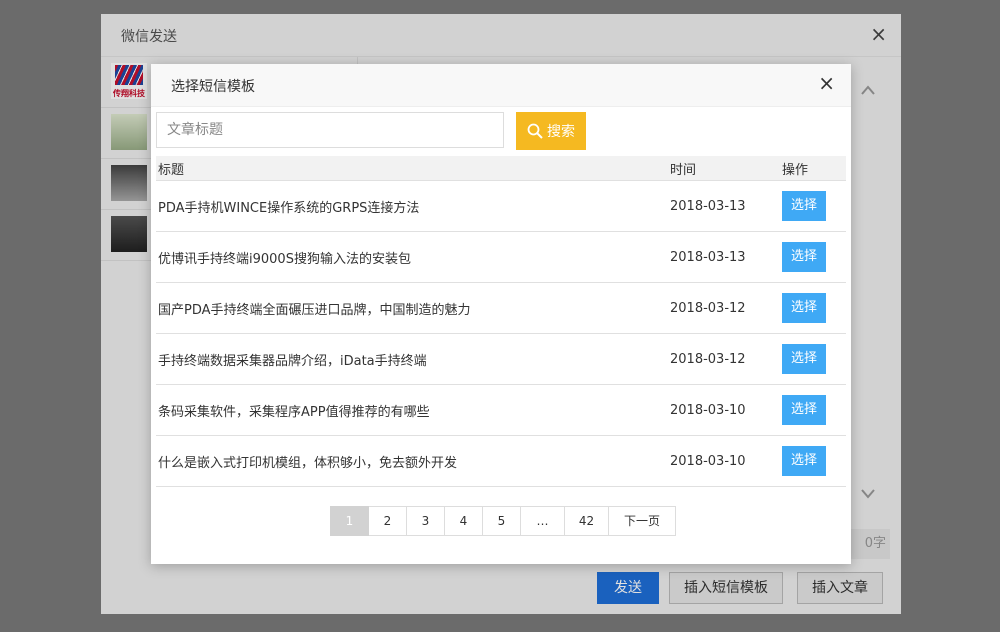  What do you see at coordinates (129, 75) in the screenshot?
I see `logo-stripes-icon` at bounding box center [129, 75].